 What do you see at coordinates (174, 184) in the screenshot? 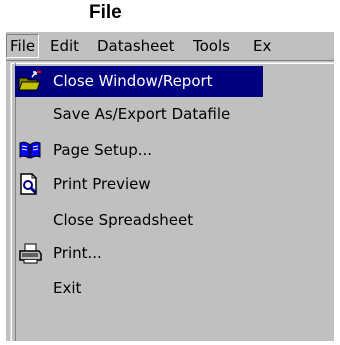
I see `menu-item-print-preview: Print Preview` at bounding box center [174, 184].